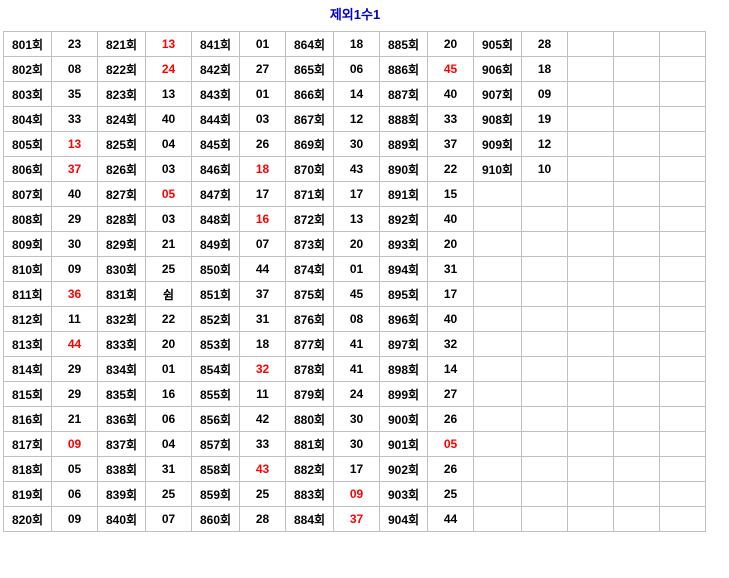  Describe the element at coordinates (309, 269) in the screenshot. I see `round-label-cell: 874회` at that location.